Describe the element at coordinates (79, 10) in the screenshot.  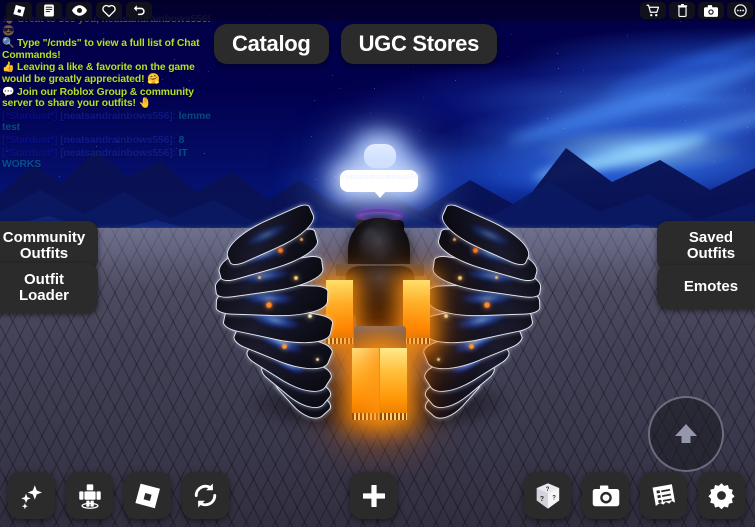
I see `eye-icon` at that location.